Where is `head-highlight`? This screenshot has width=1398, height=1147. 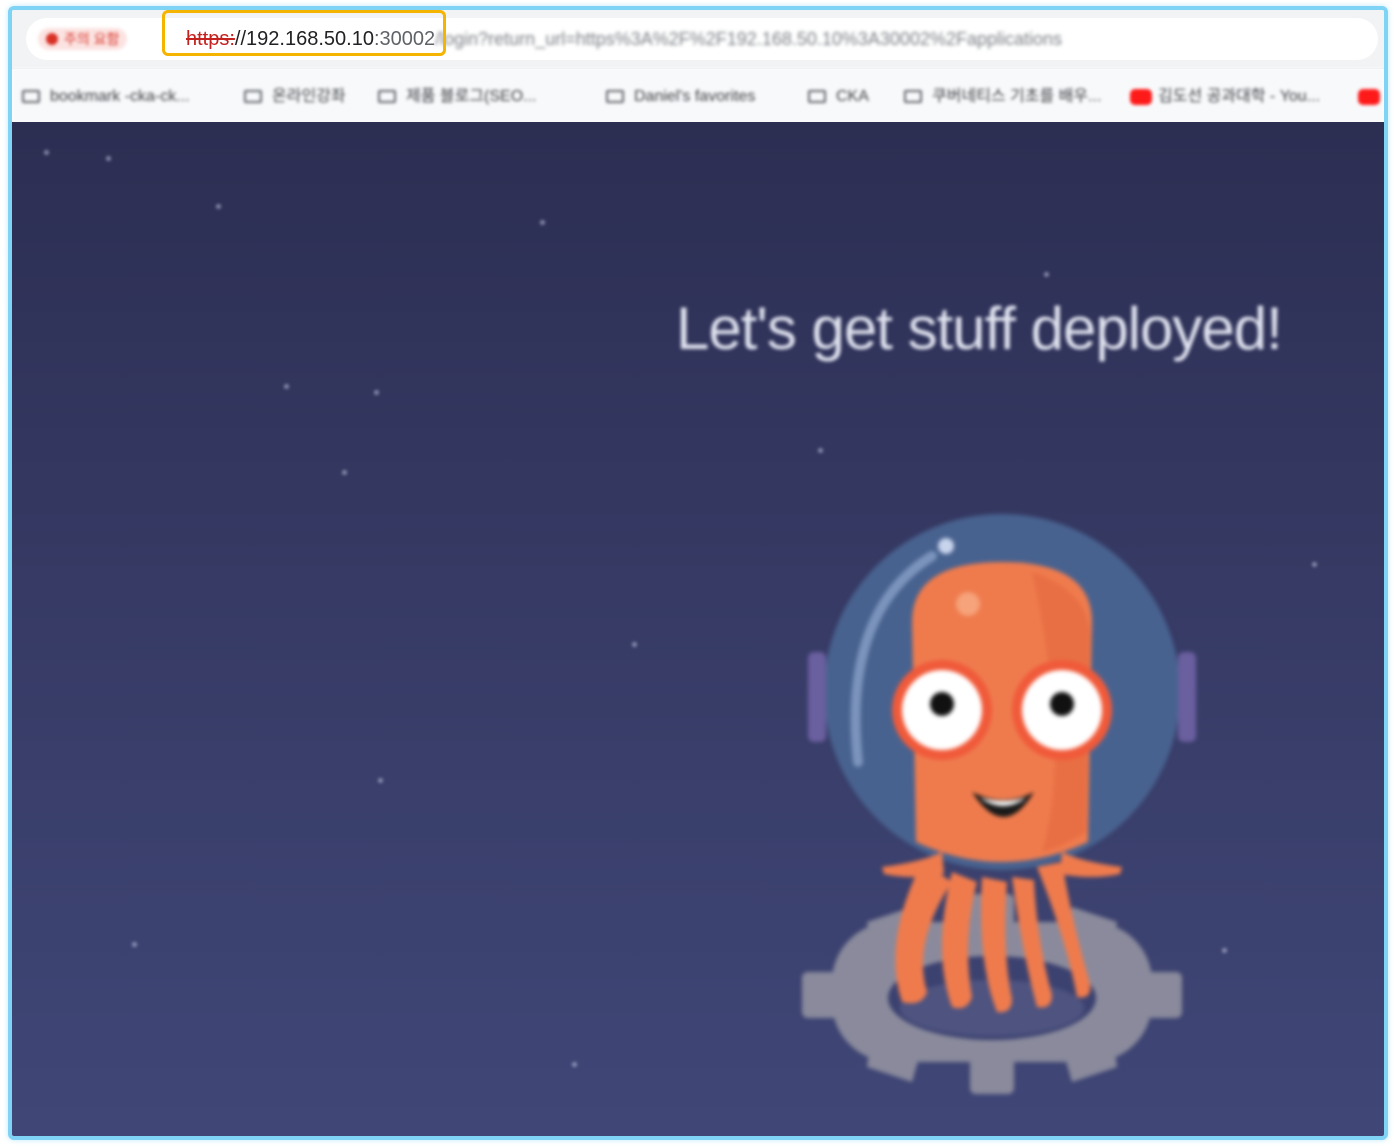 head-highlight is located at coordinates (968, 604).